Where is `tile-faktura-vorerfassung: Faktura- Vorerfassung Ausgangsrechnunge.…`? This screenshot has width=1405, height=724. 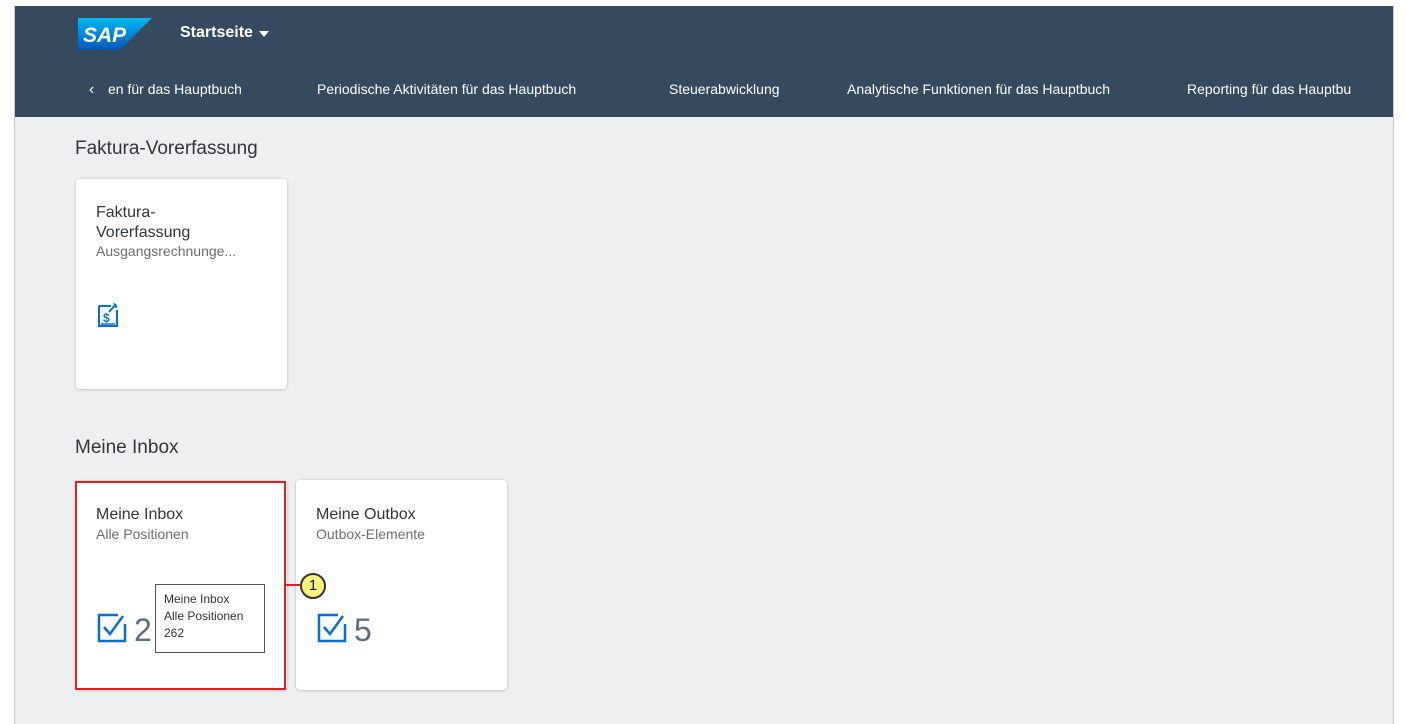
tile-faktura-vorerfassung: Faktura- Vorerfassung Ausgangsrechnunge.… is located at coordinates (181, 284).